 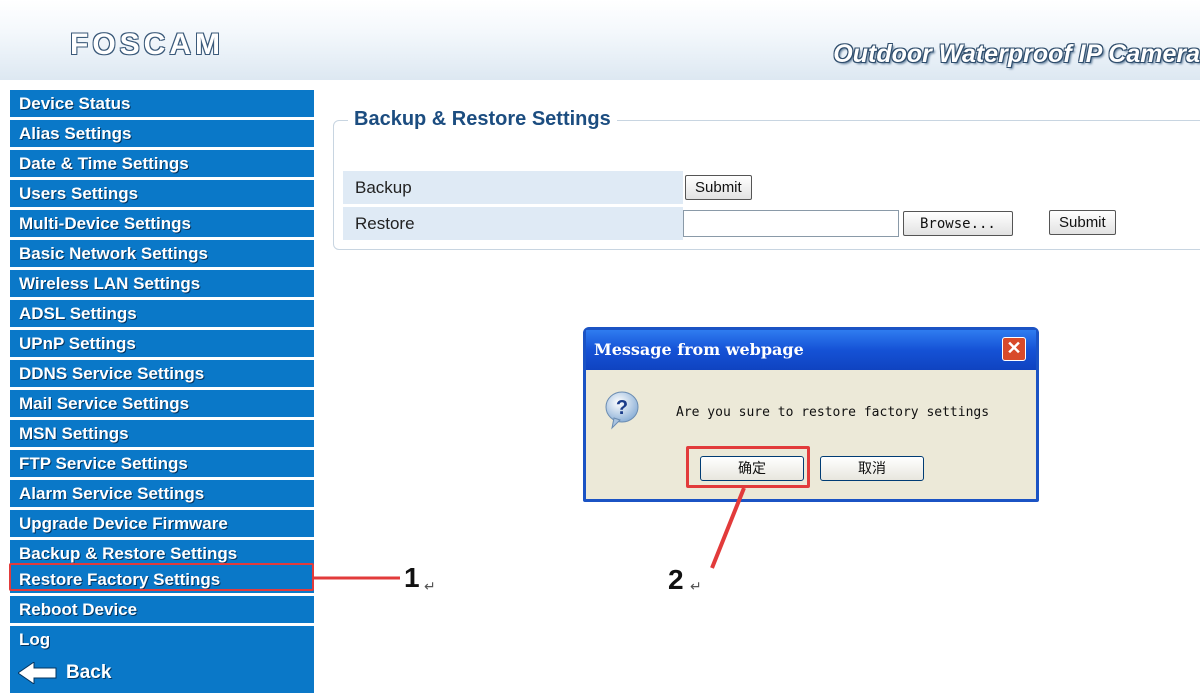 I want to click on header-banner: FOSCAM Outdoor Waterproof IP Camera, so click(x=600, y=40).